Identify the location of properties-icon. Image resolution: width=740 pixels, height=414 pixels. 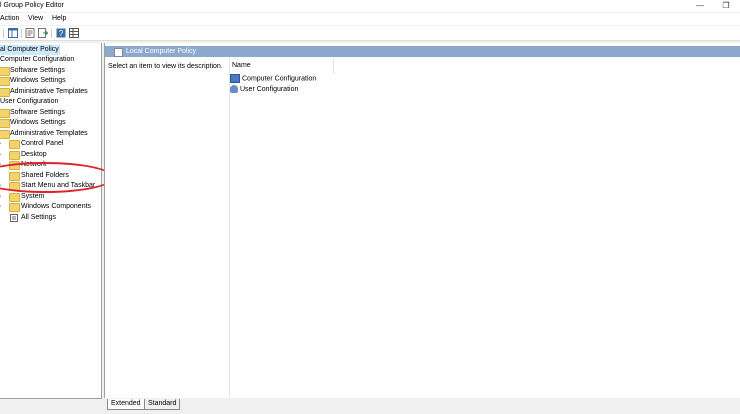
(30, 33).